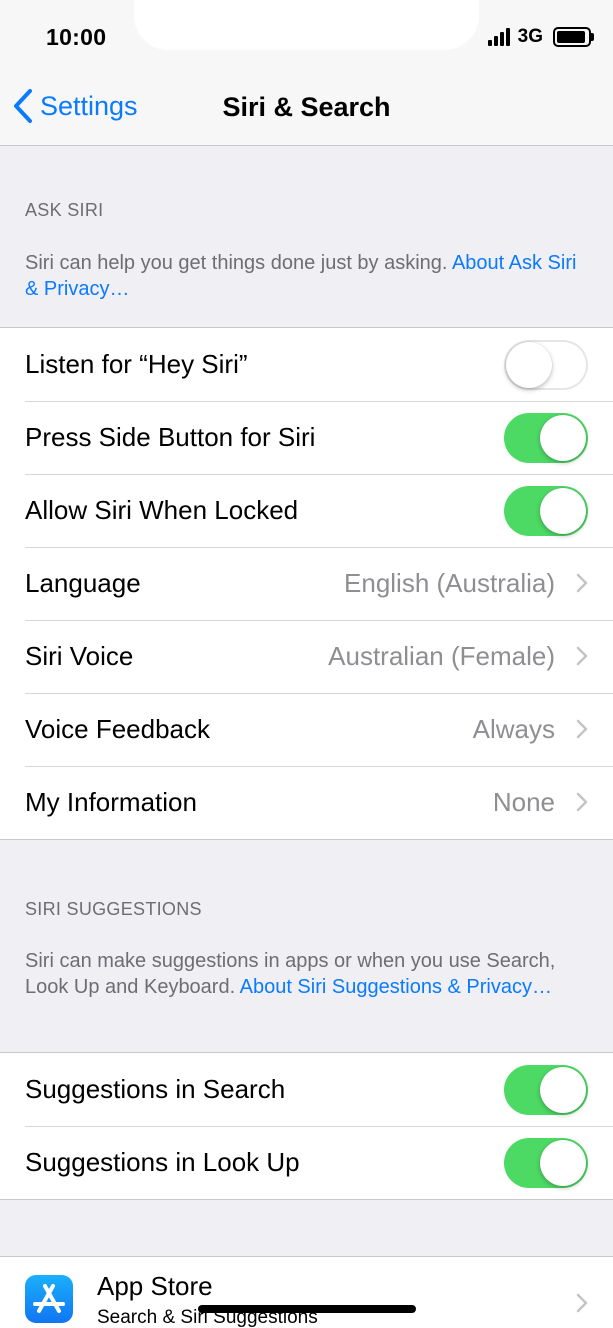  Describe the element at coordinates (306, 729) in the screenshot. I see `row-voice-feedback: Voice Feedback Always` at that location.